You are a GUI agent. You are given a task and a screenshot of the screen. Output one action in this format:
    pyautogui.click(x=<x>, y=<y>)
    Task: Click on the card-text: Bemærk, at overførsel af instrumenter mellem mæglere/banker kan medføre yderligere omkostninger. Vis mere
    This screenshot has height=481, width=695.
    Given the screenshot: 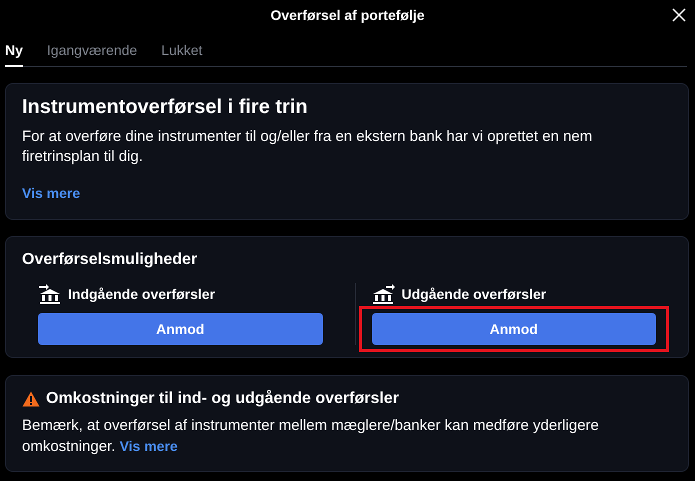 What is the action you would take?
    pyautogui.click(x=311, y=436)
    